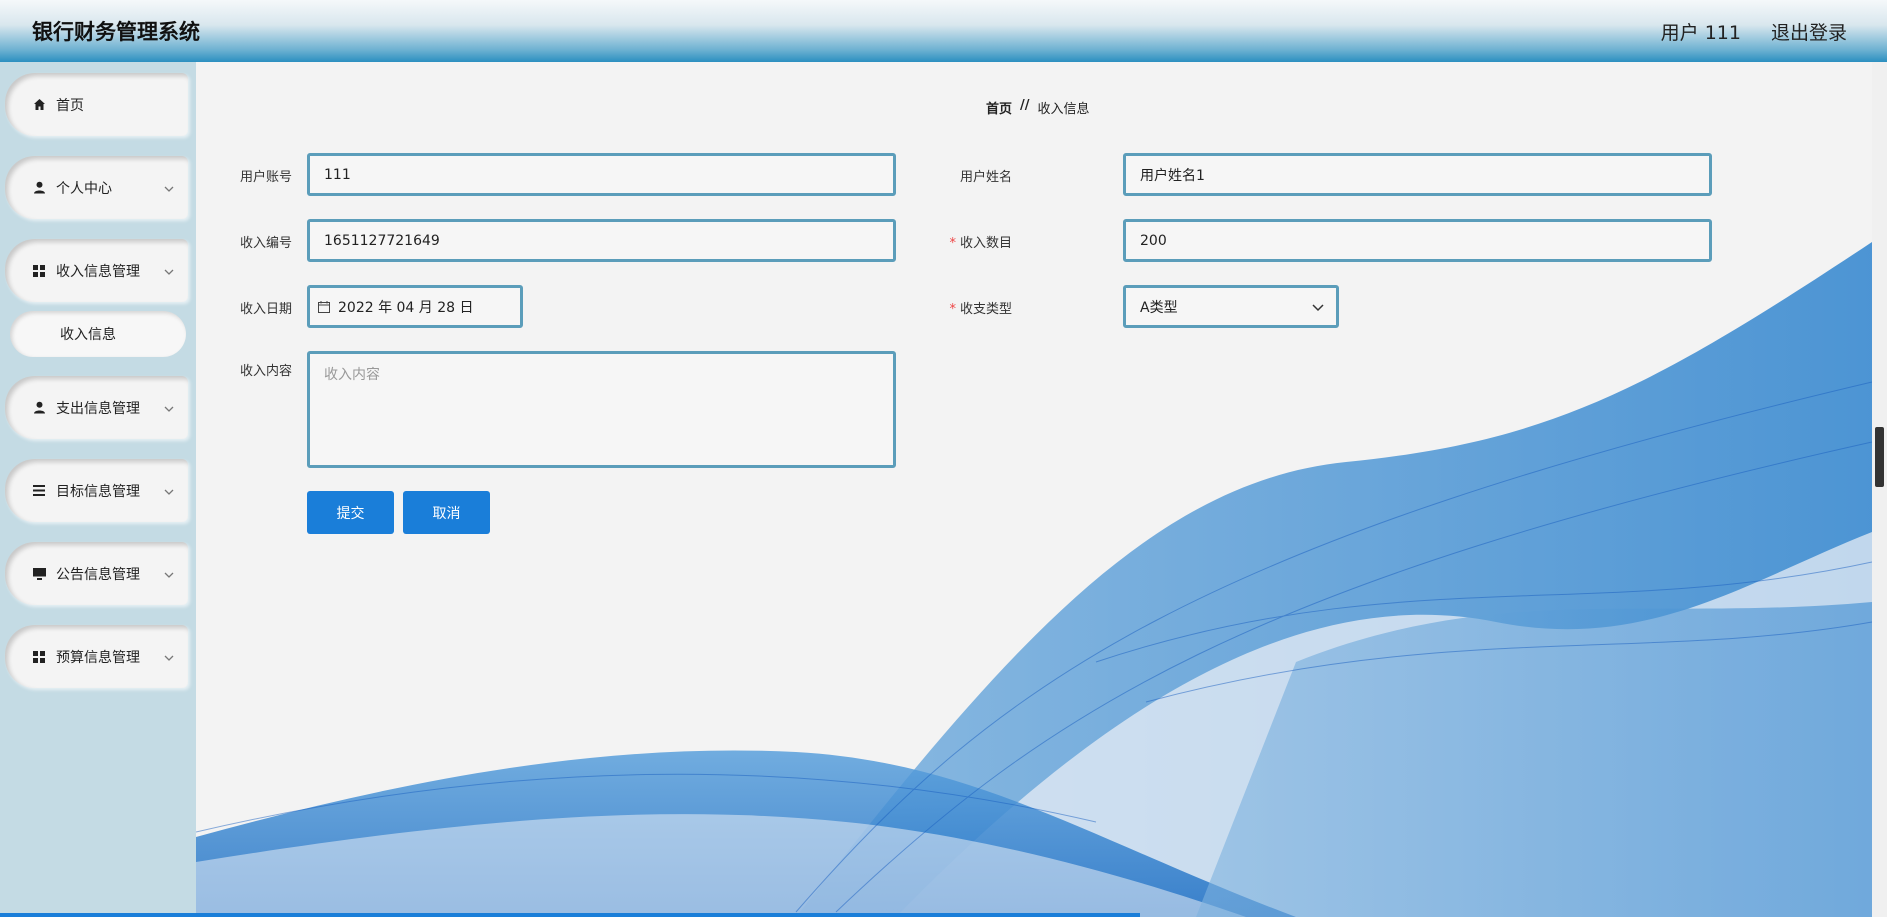 This screenshot has height=917, width=1887. Describe the element at coordinates (1879, 457) in the screenshot. I see `scrollbar-thumb` at that location.